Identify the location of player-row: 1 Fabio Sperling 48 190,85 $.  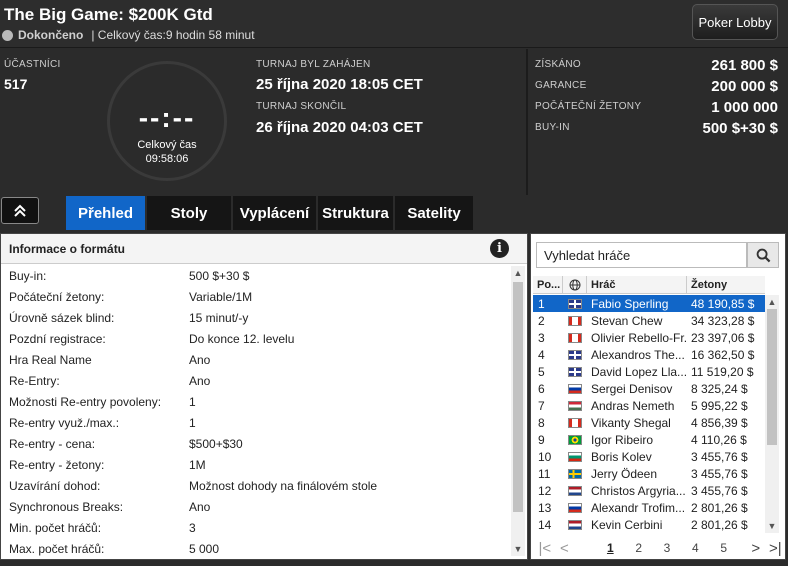
(649, 303).